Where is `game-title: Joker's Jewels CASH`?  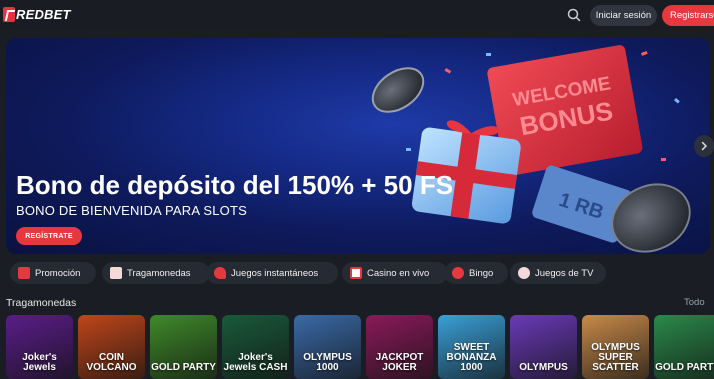
game-title: Joker's Jewels CASH is located at coordinates (255, 362).